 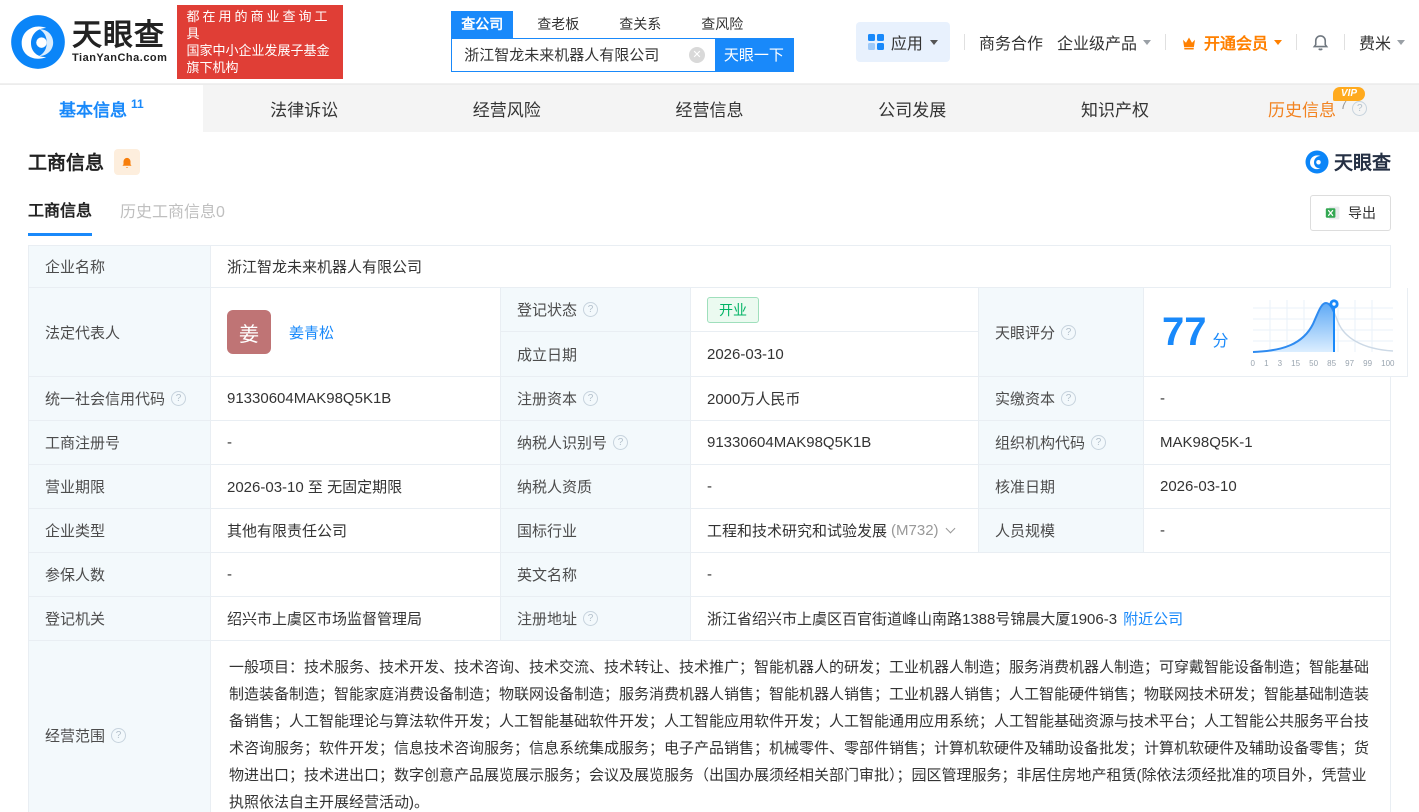 I want to click on table-row: 企业名称 浙江智龙未来机器人有限公司, so click(x=710, y=267).